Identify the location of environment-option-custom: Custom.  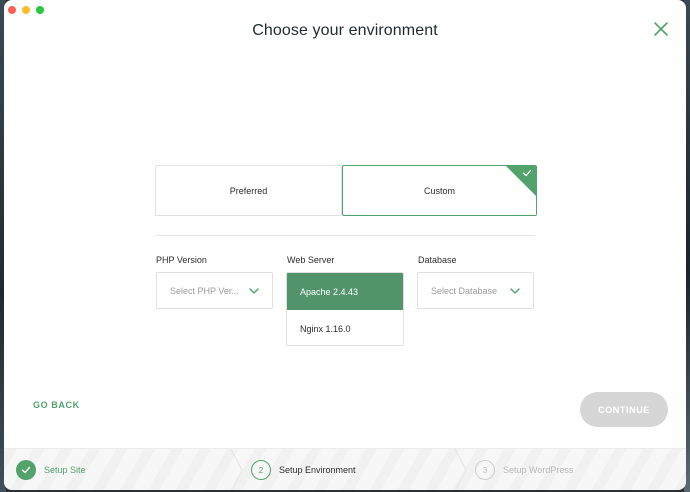
(439, 190).